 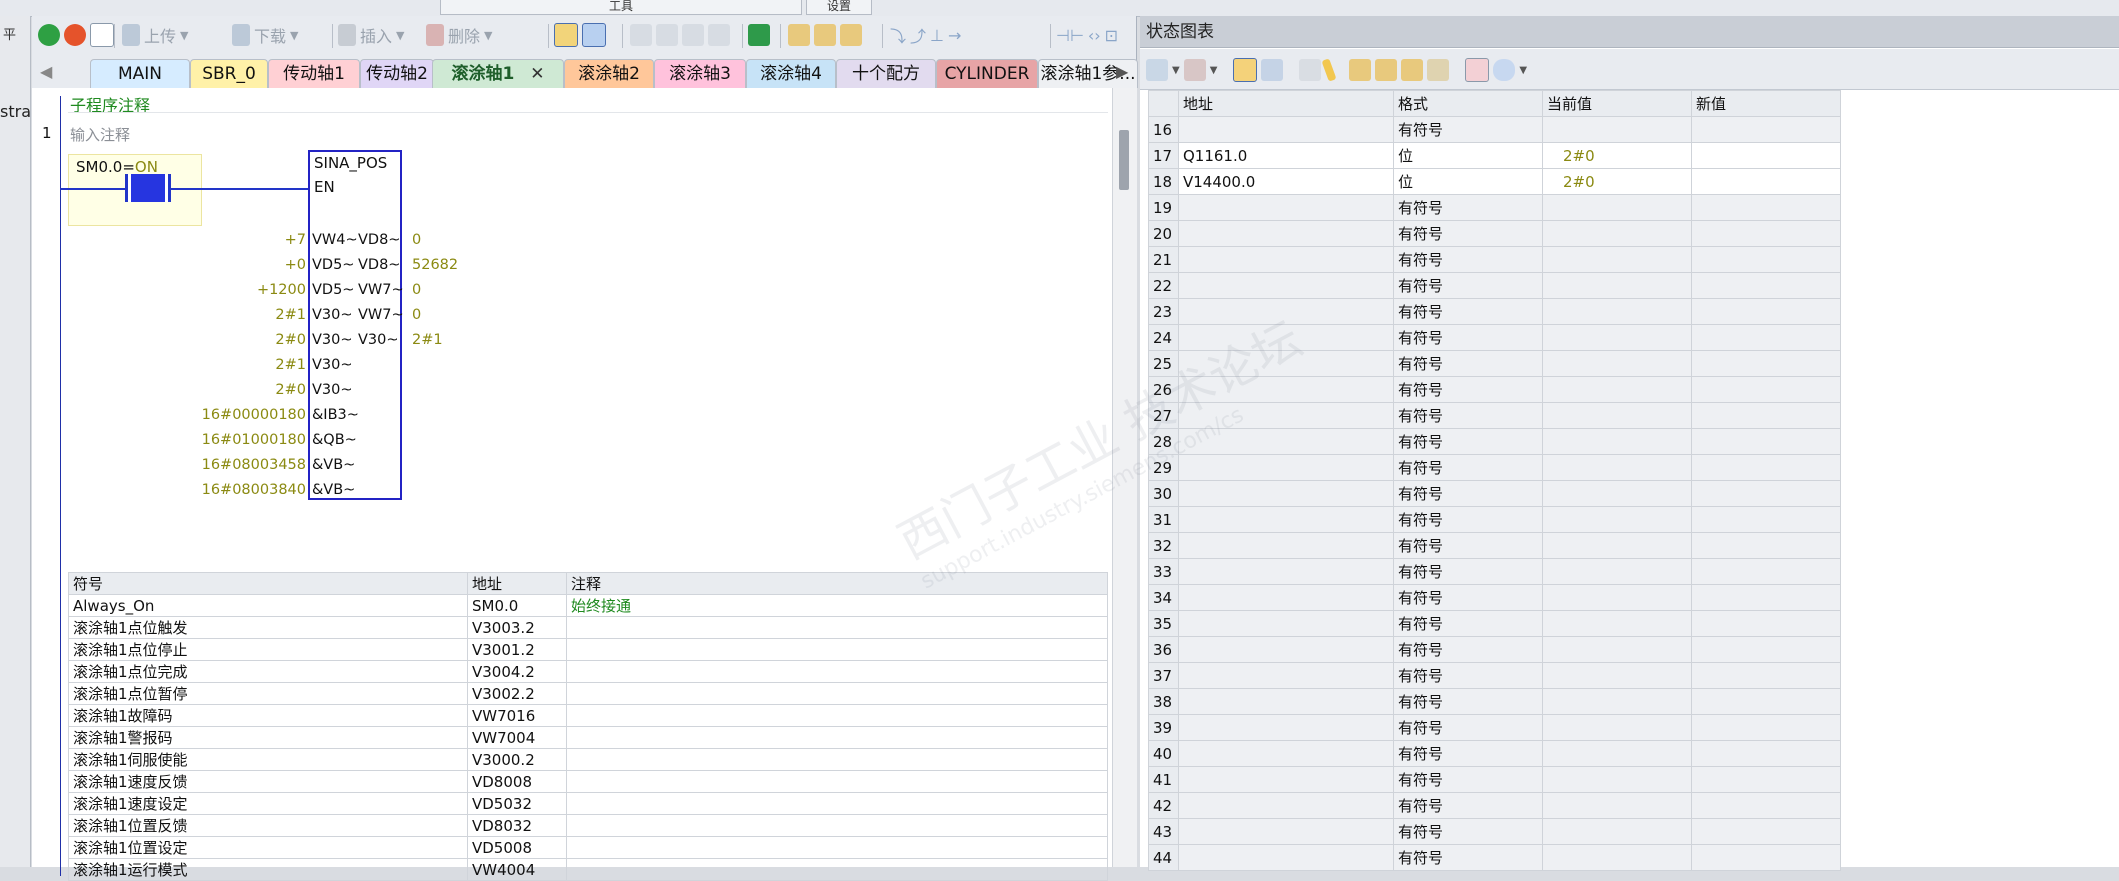 I want to click on address-cell: VW4004, so click(x=517, y=869).